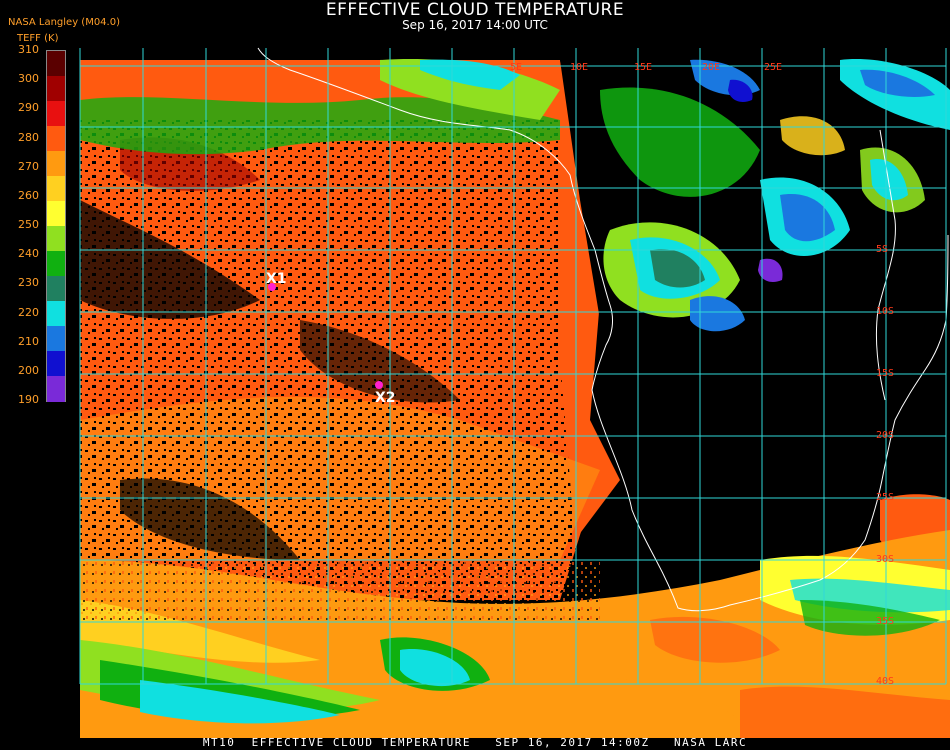  What do you see at coordinates (643, 67) in the screenshot?
I see `longitude-label: 15E` at bounding box center [643, 67].